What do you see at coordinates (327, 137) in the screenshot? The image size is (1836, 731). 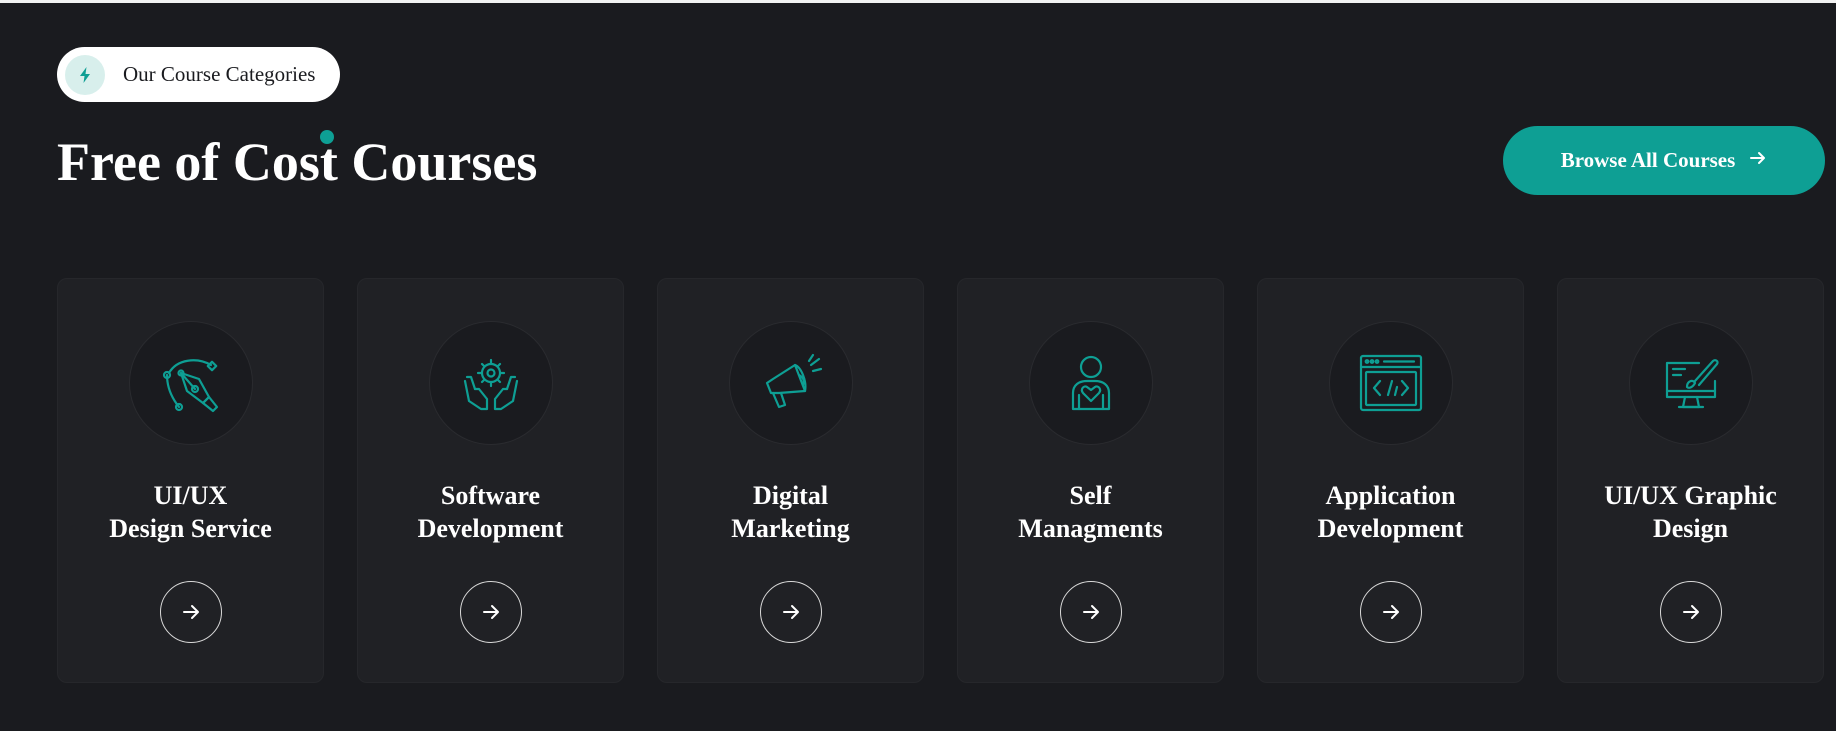 I see `title-accent-dot` at bounding box center [327, 137].